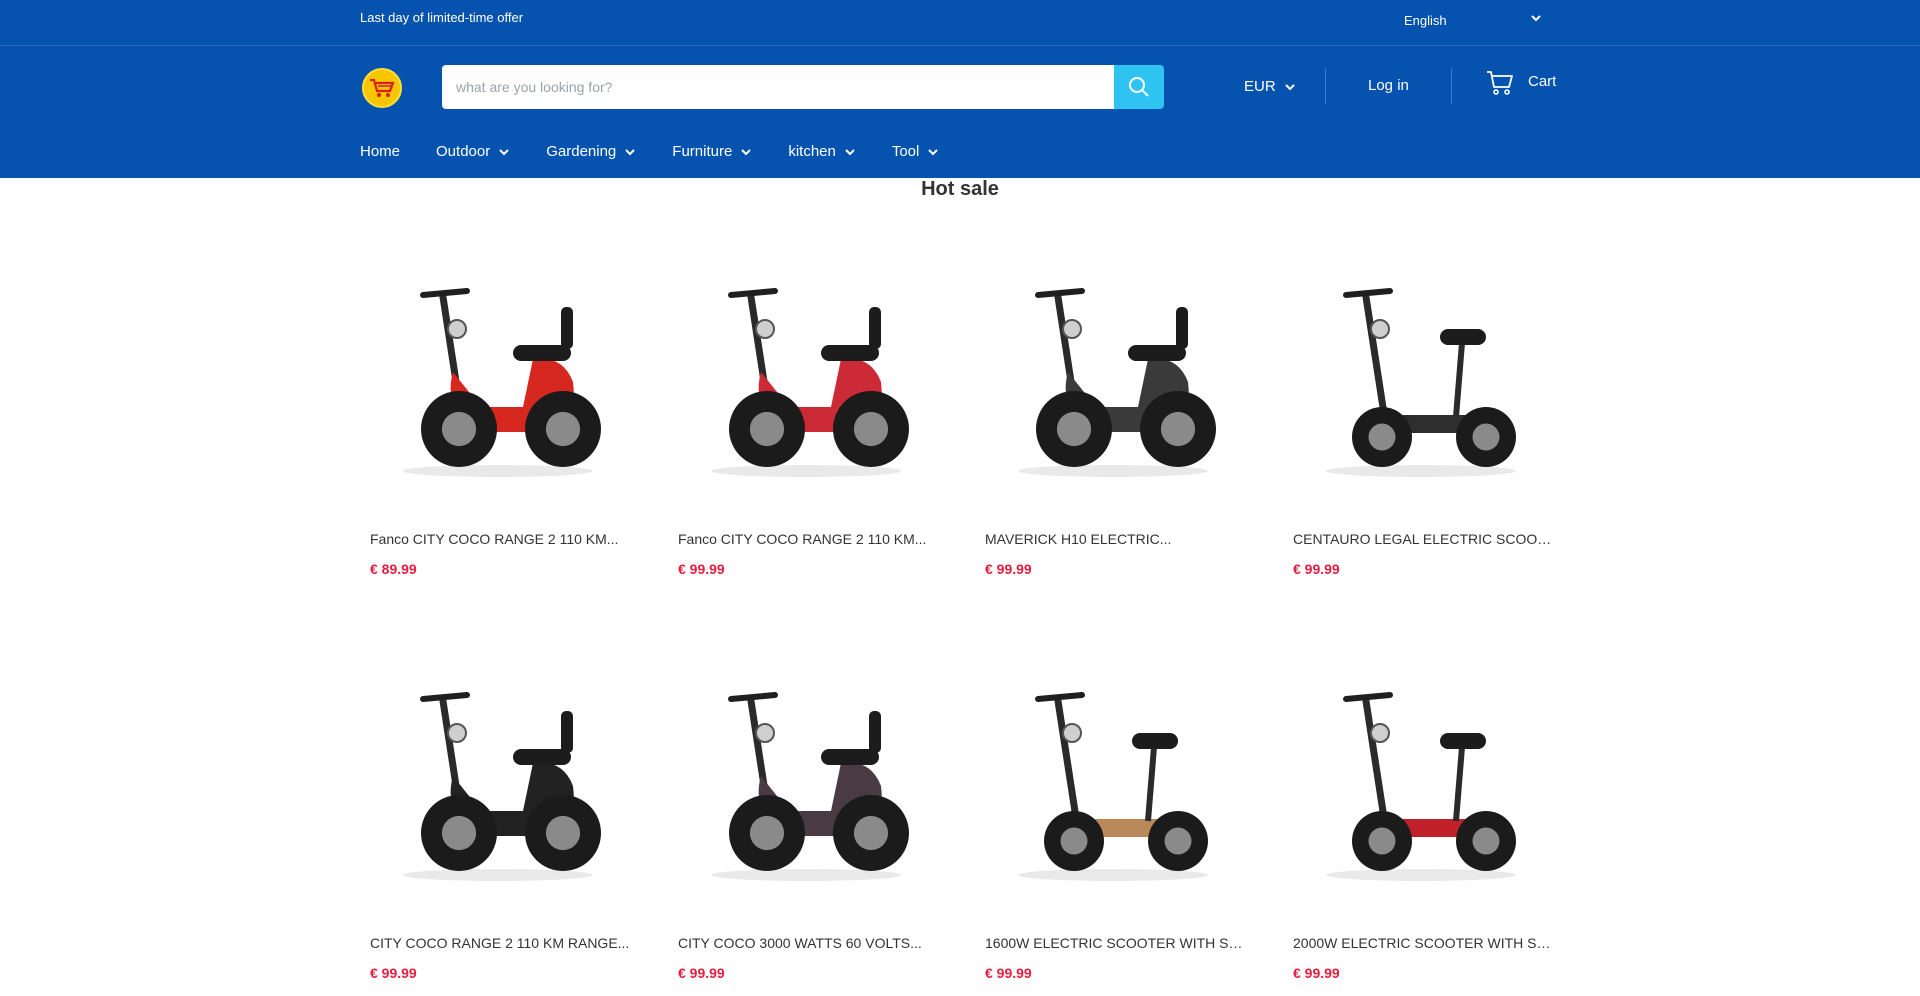  Describe the element at coordinates (1388, 85) in the screenshot. I see `login-link: Log in` at that location.